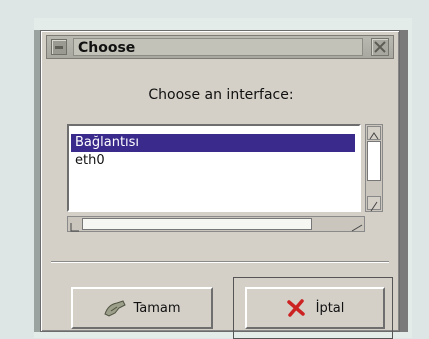 This screenshot has width=429, height=339. I want to click on list-item: eth0, so click(213, 161).